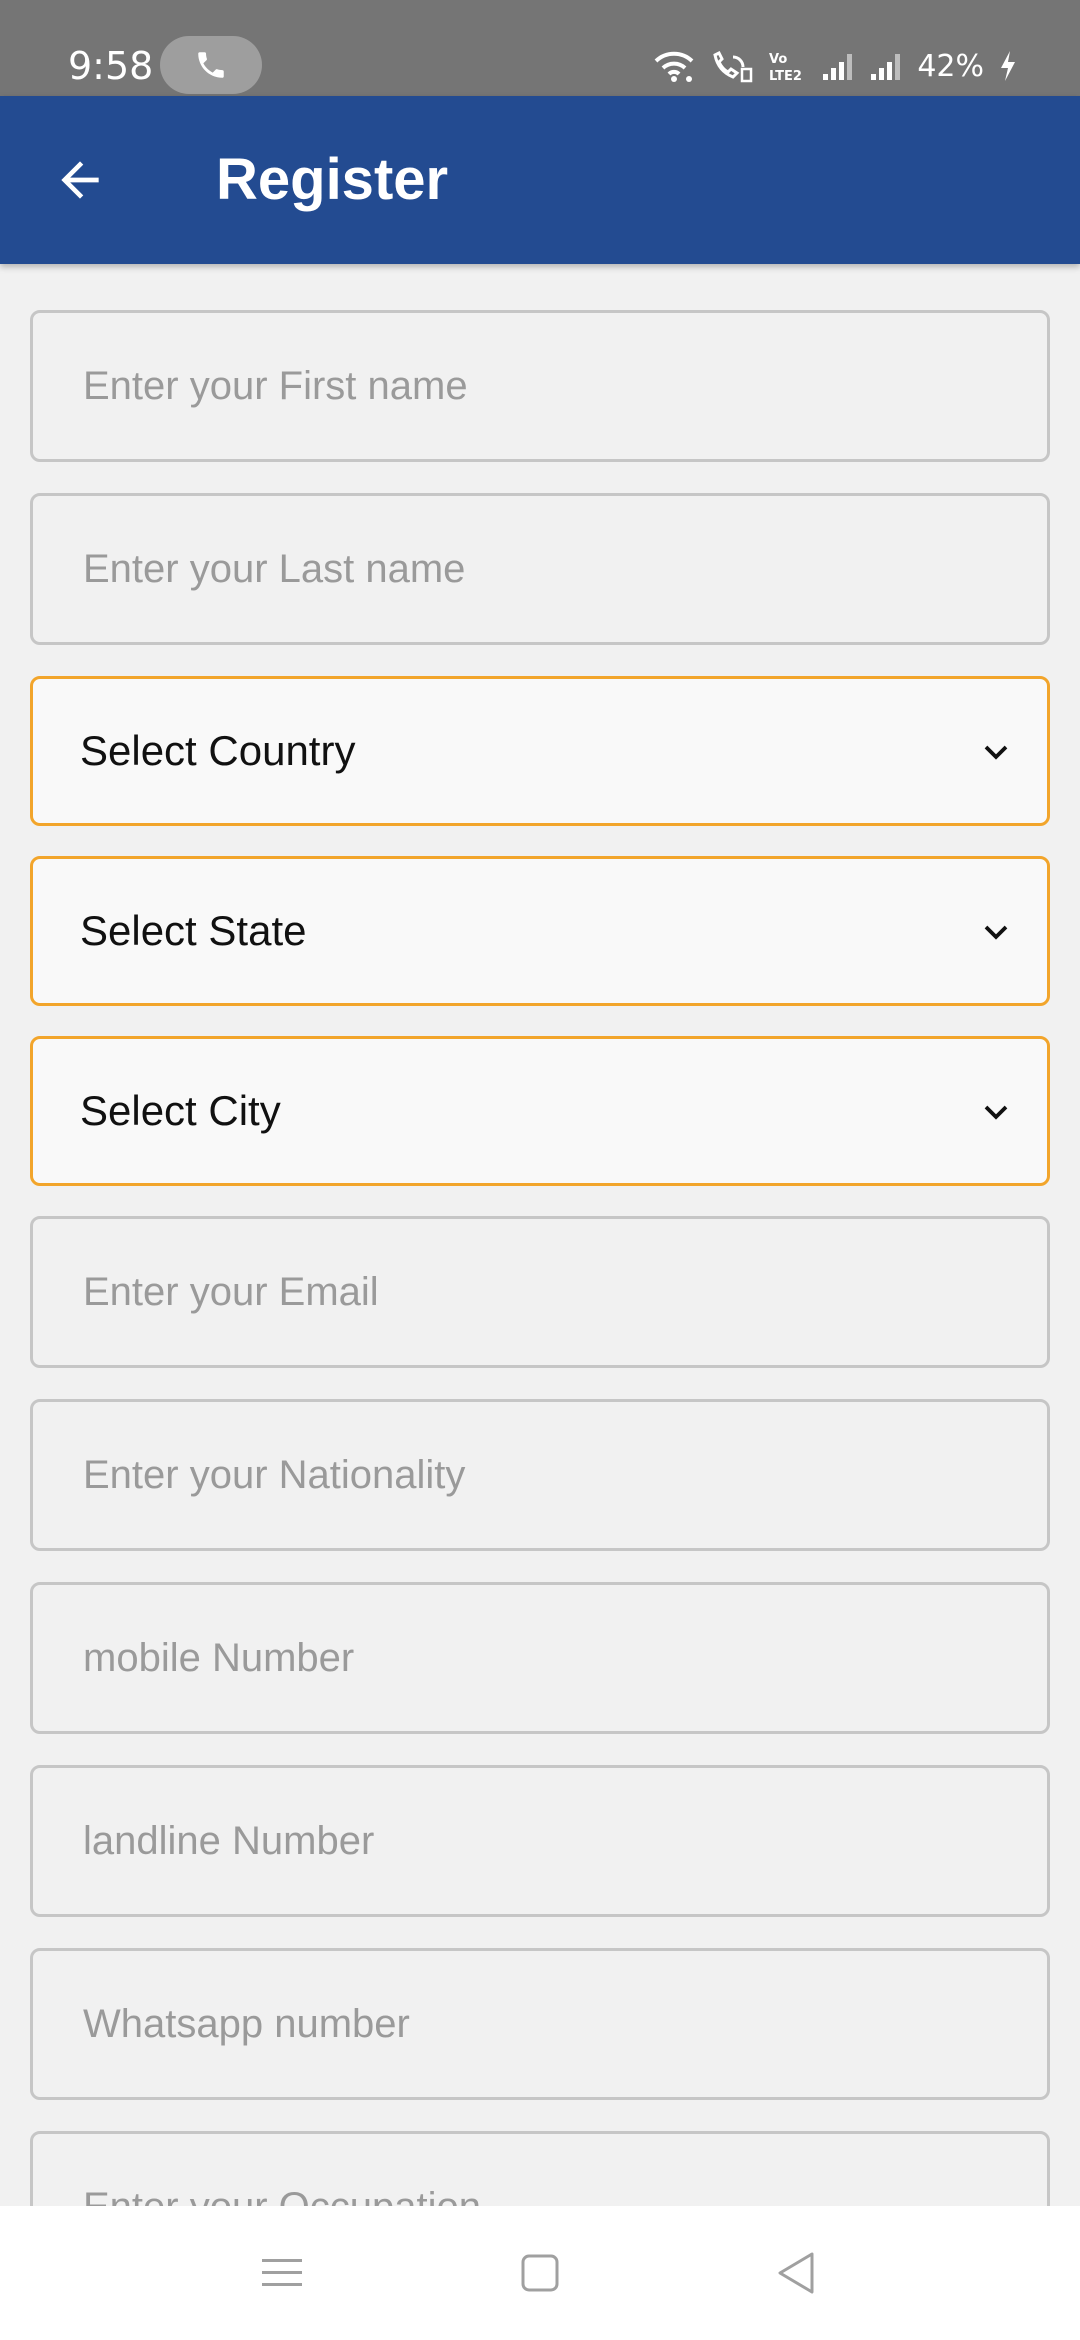  I want to click on mobile-number-input, so click(540, 1658).